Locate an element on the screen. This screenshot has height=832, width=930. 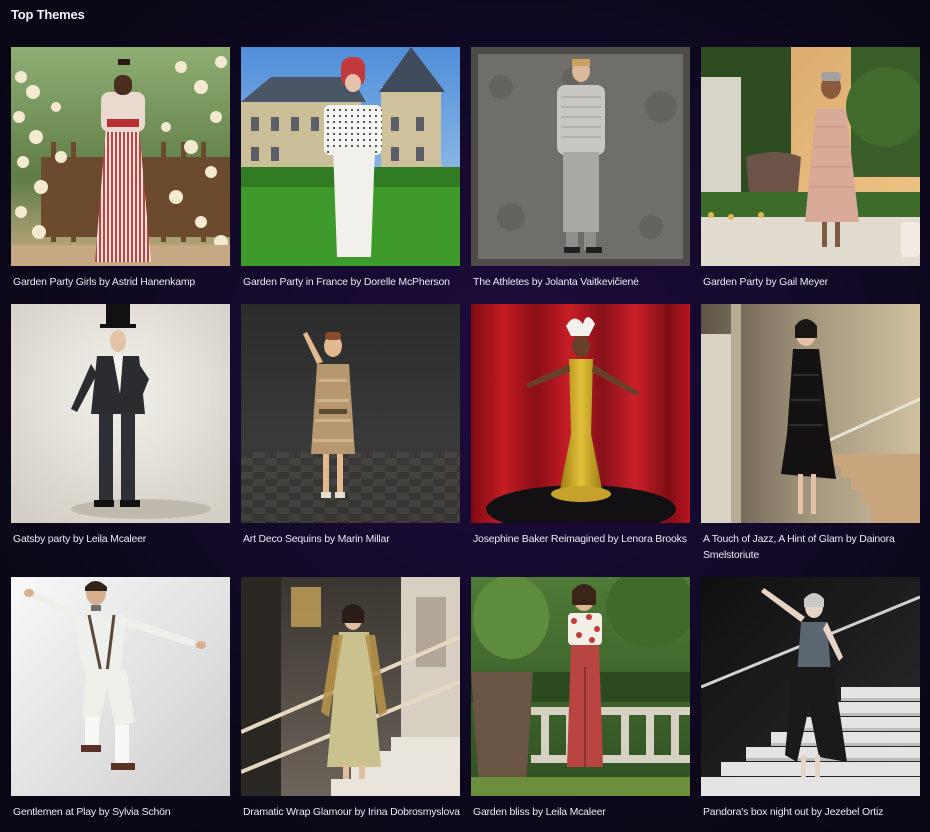
theme-card-garden-bliss: Garden bliss by Leila Mcaleer is located at coordinates (580, 698).